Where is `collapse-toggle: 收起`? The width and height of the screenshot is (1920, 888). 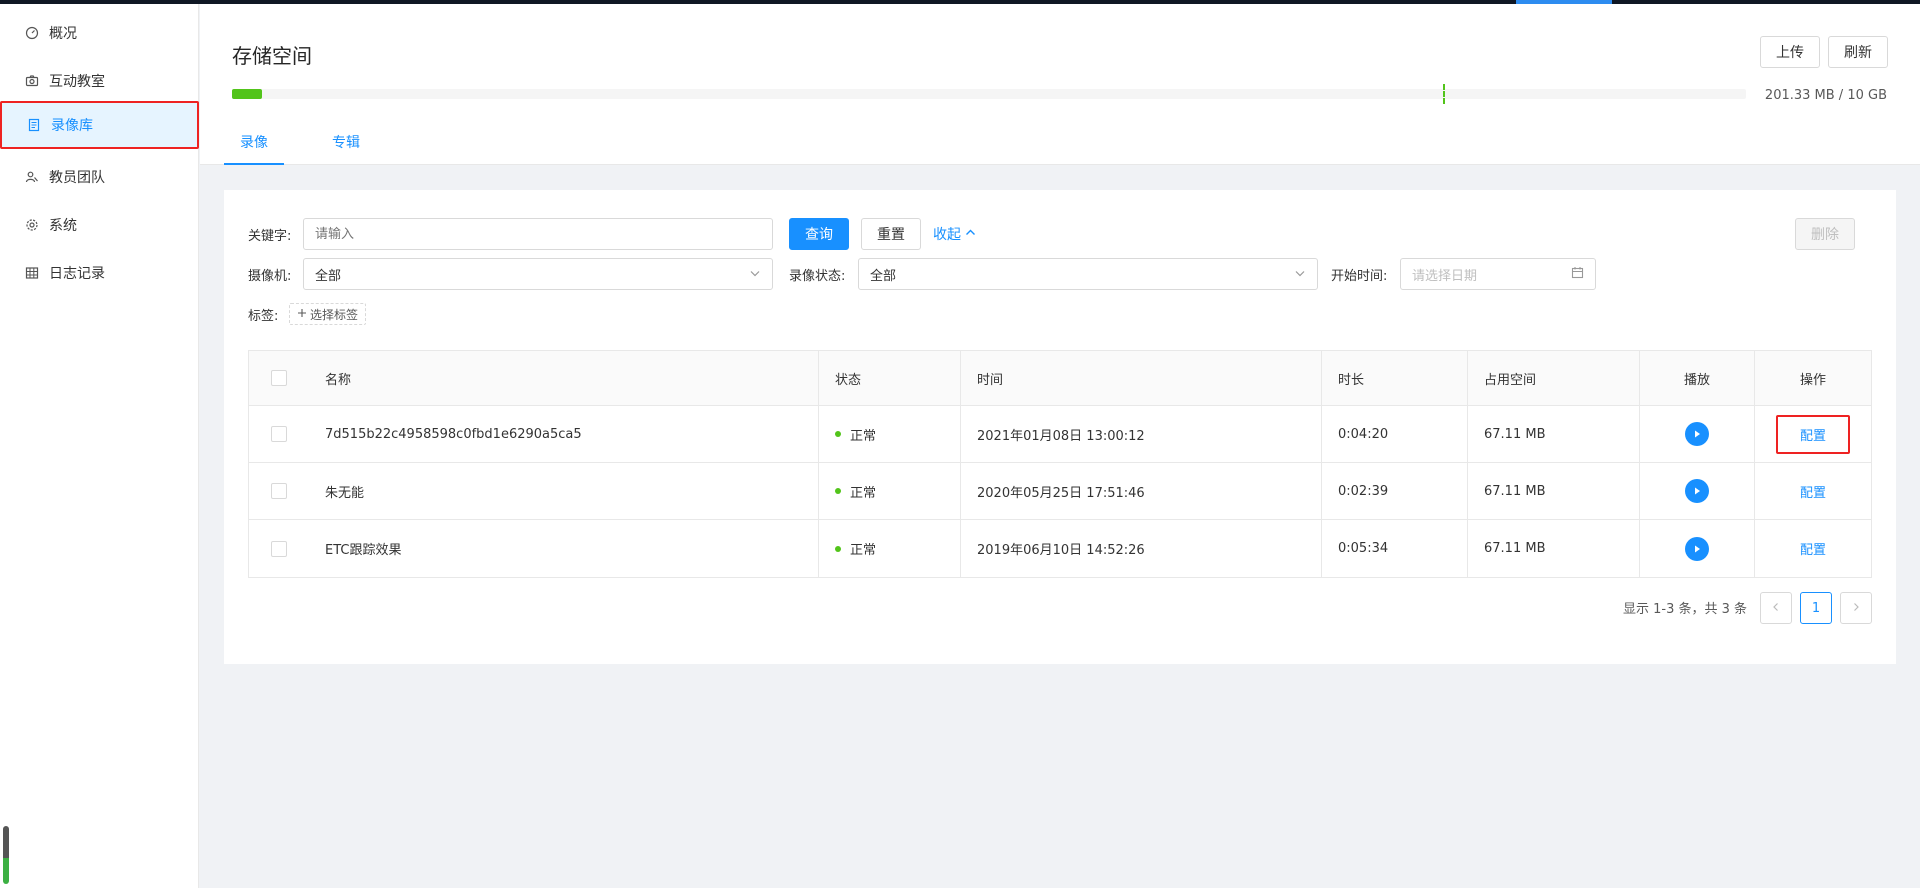 collapse-toggle: 收起 is located at coordinates (954, 234).